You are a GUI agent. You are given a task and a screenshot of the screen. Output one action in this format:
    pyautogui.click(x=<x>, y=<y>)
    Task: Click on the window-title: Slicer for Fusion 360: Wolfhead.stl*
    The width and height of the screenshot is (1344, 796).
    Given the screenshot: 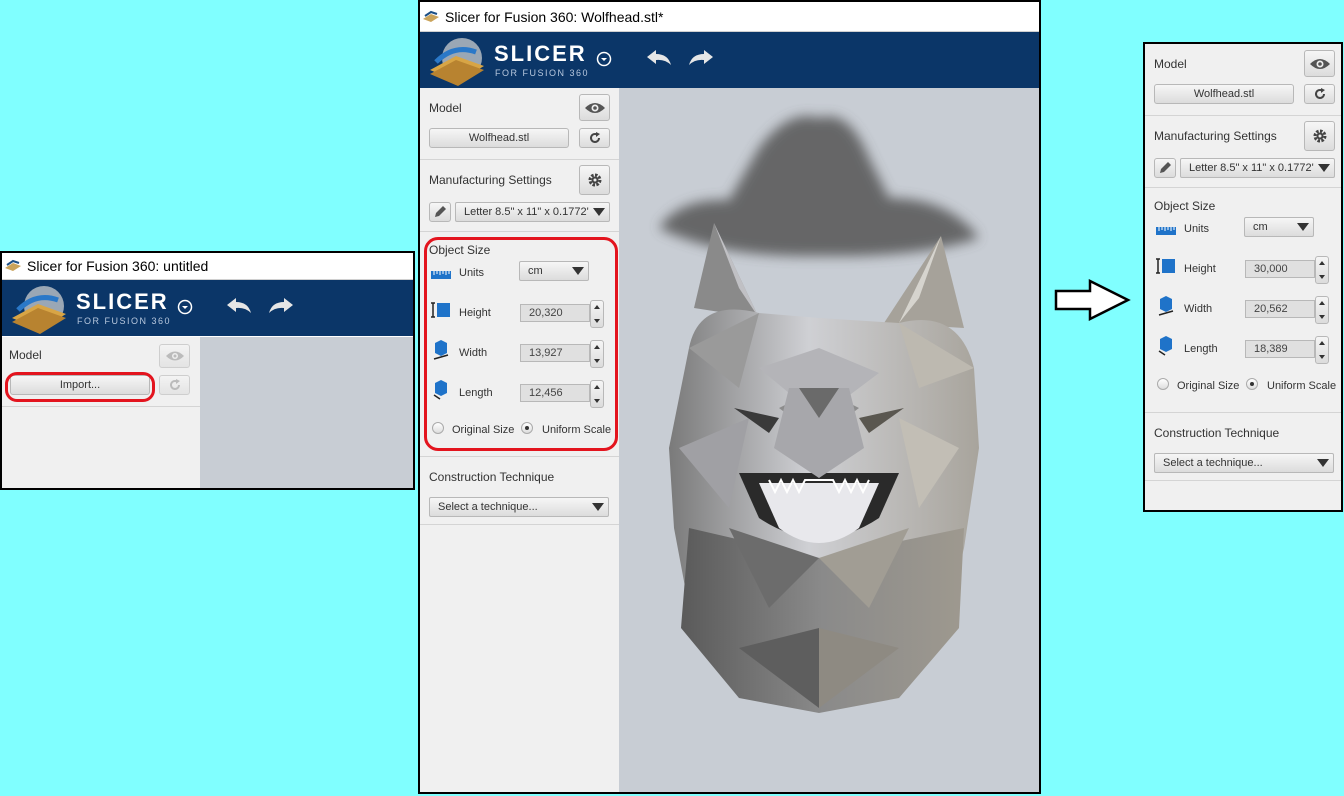 What is the action you would take?
    pyautogui.click(x=554, y=16)
    